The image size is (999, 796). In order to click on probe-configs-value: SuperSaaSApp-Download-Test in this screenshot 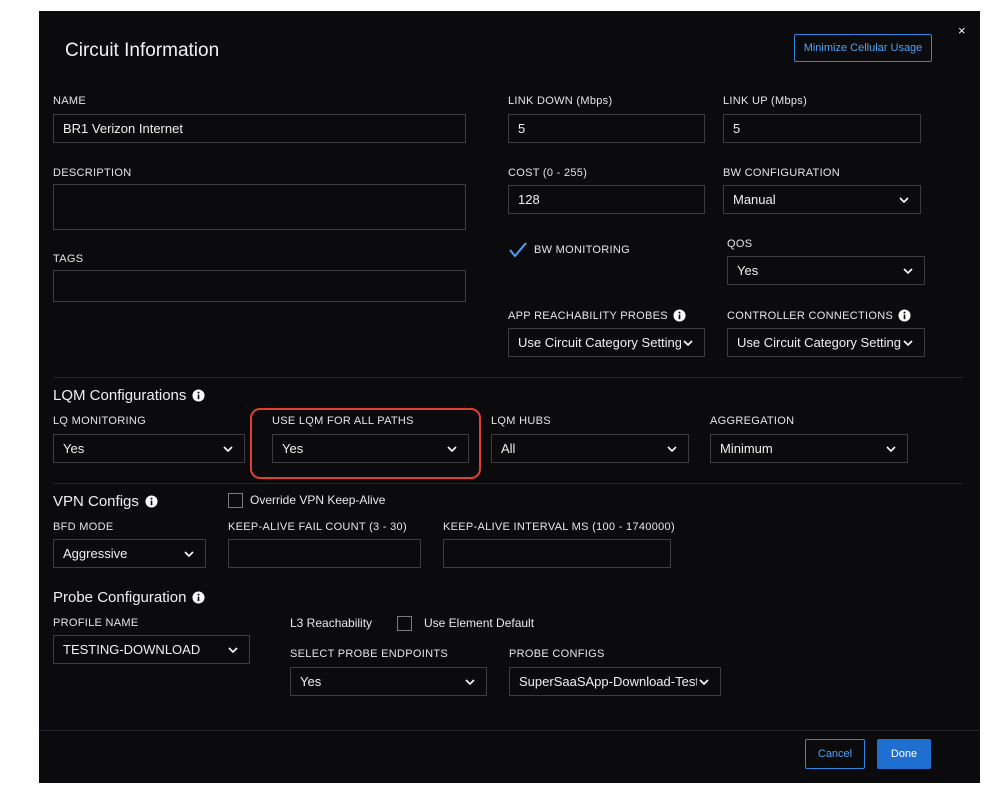, I will do `click(608, 681)`.